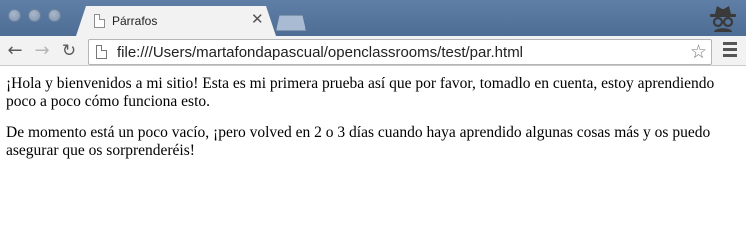  Describe the element at coordinates (14, 15) in the screenshot. I see `close-window-dot` at that location.